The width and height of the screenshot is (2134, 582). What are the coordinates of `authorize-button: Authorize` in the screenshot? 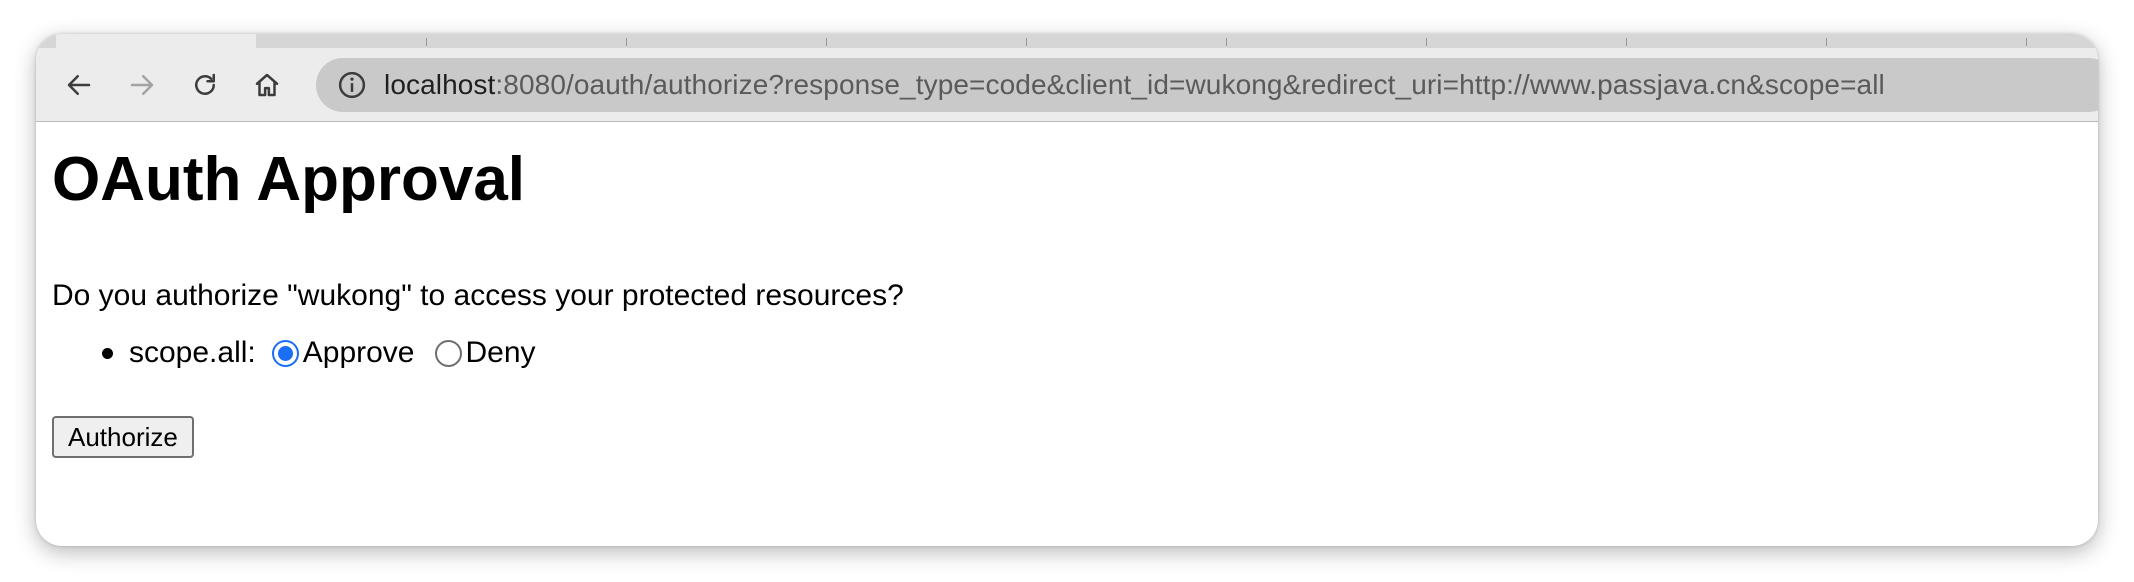 It's located at (123, 437).